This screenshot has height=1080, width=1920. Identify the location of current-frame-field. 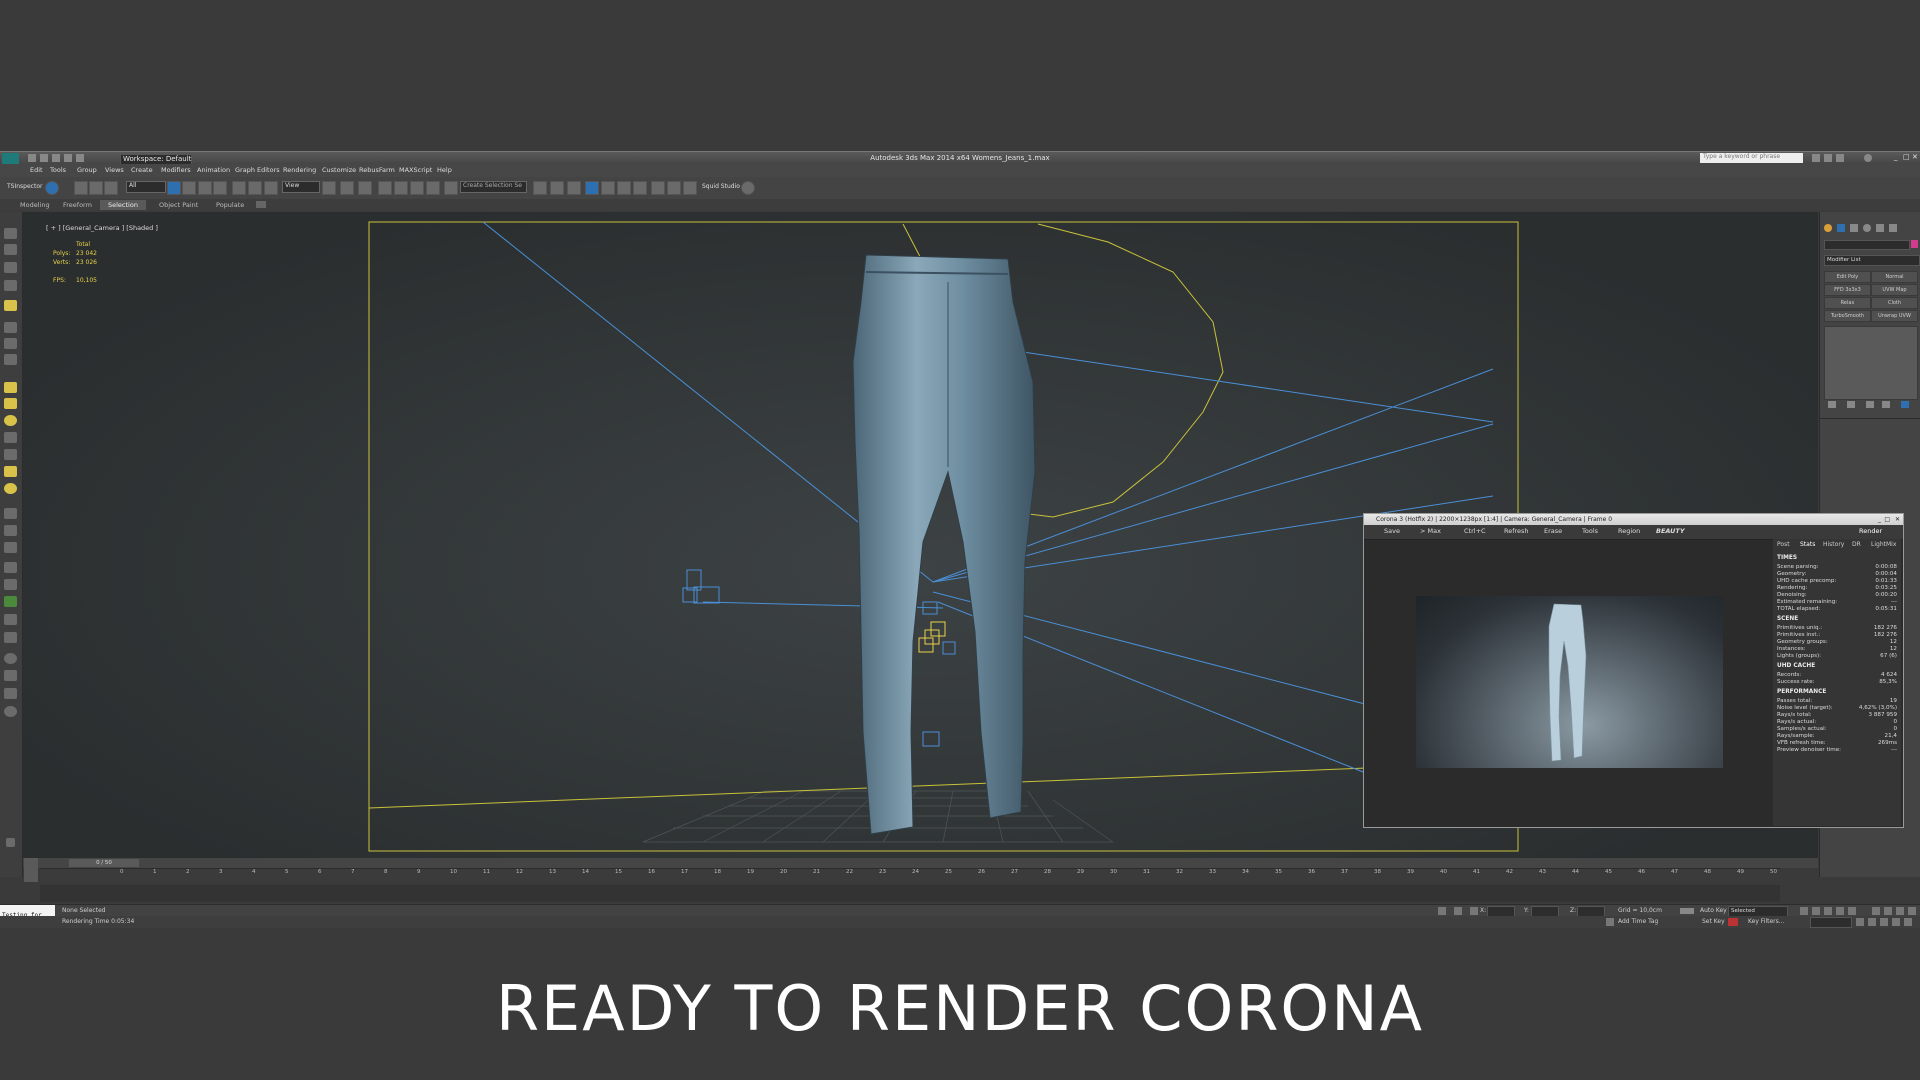
(1831, 922).